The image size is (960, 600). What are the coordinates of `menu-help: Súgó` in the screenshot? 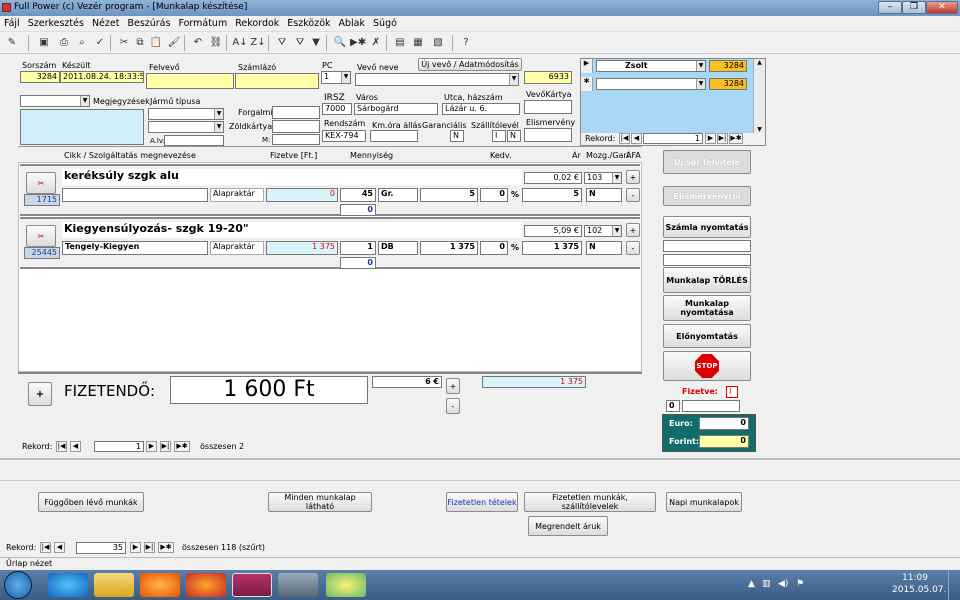 It's located at (385, 22).